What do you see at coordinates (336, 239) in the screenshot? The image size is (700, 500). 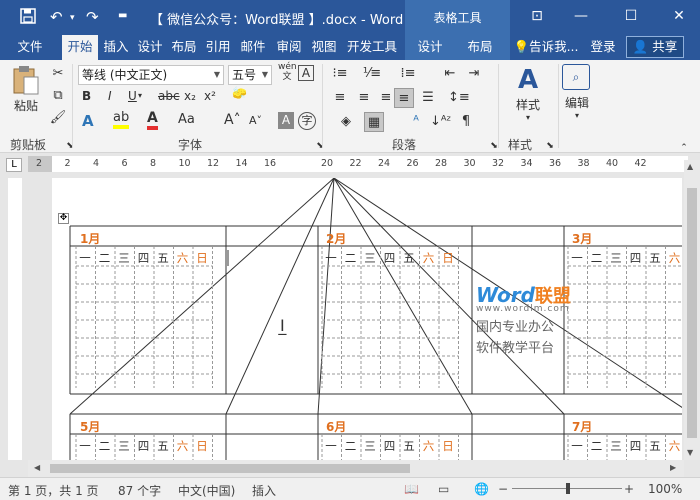 I see `month-label: 2月` at bounding box center [336, 239].